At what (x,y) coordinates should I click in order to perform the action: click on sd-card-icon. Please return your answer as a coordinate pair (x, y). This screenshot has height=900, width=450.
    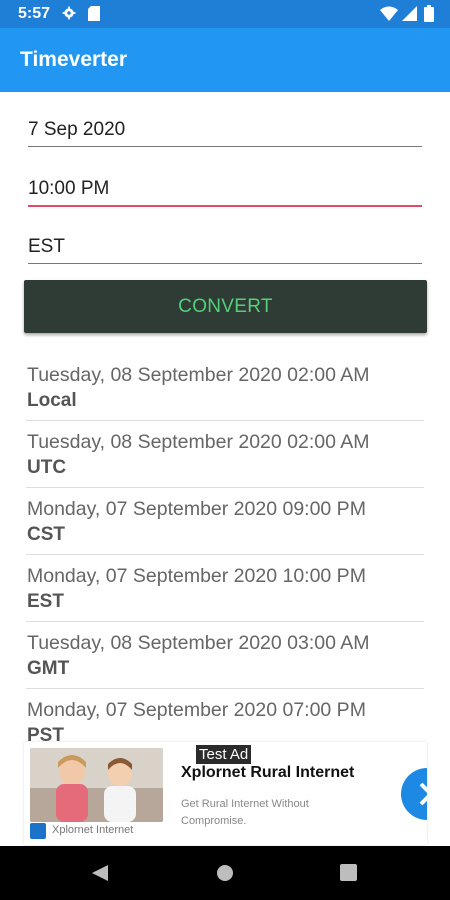
    Looking at the image, I should click on (94, 16).